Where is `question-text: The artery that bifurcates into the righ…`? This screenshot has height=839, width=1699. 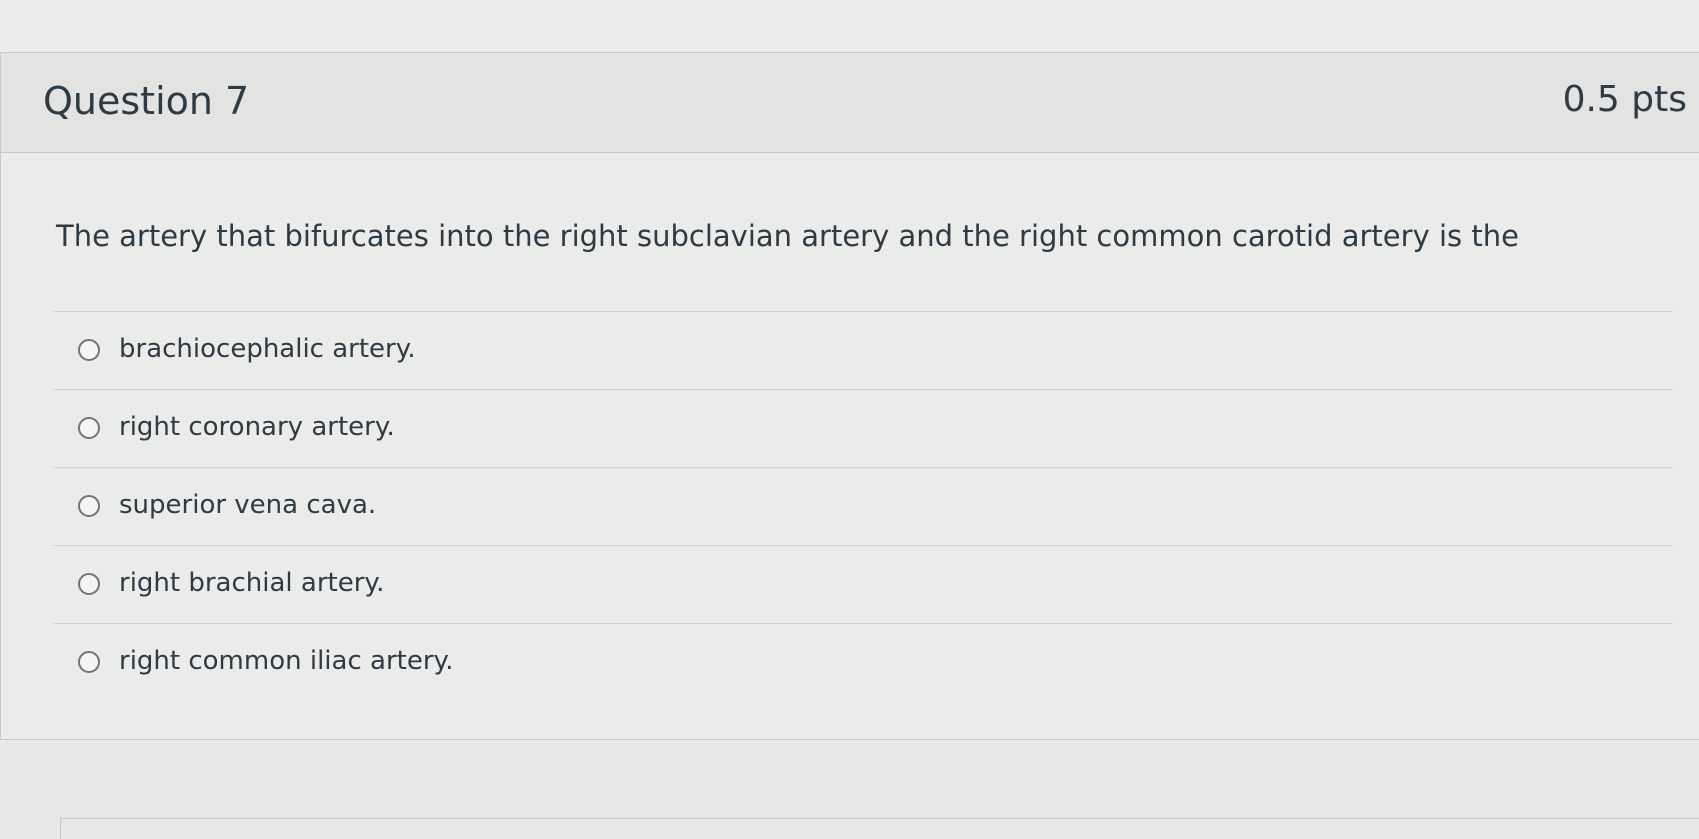
question-text: The artery that bifurcates into the righ… is located at coordinates (787, 236).